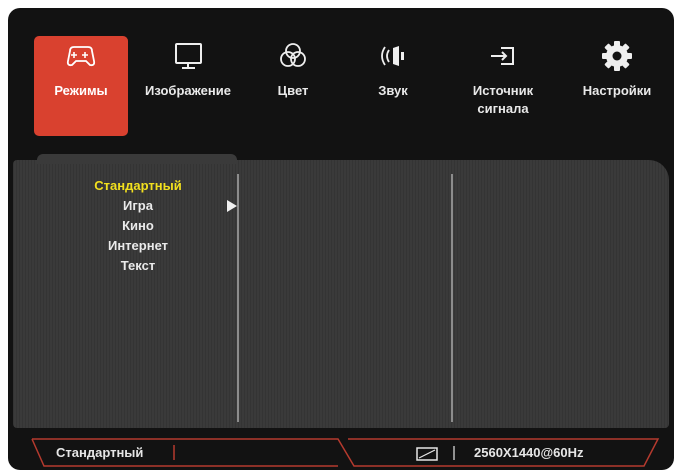 This screenshot has width=680, height=474. I want to click on menu-item-text: Текст, so click(138, 266).